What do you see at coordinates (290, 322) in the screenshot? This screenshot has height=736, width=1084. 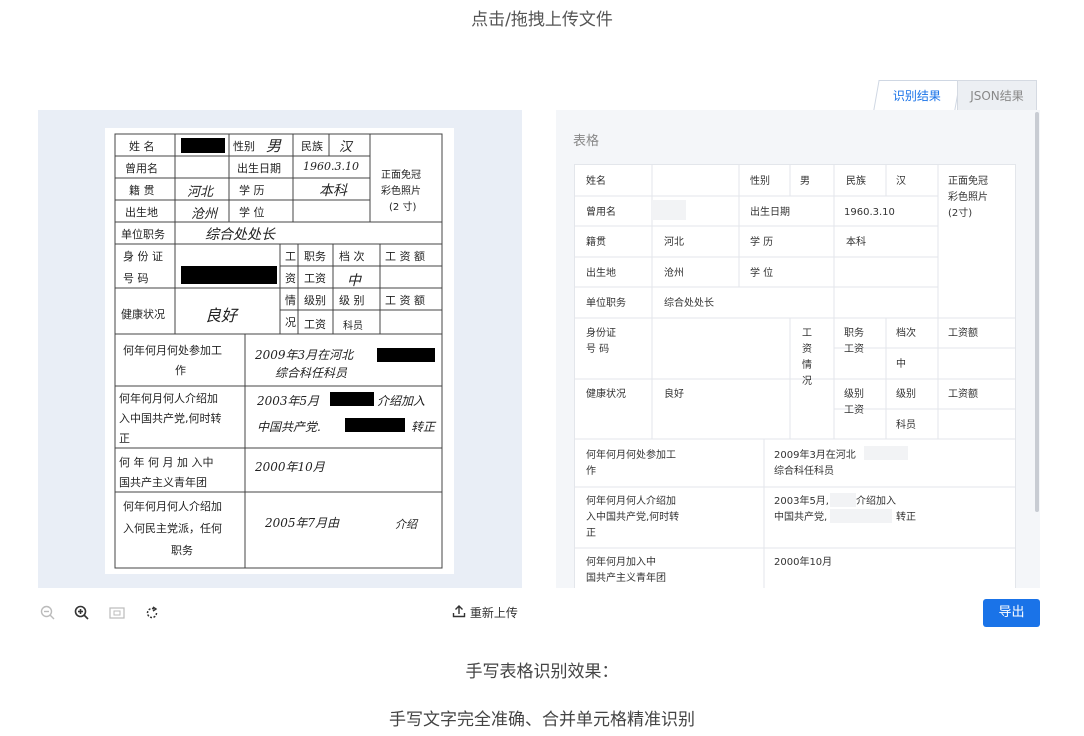 I see `paper-wage-w4: 况` at bounding box center [290, 322].